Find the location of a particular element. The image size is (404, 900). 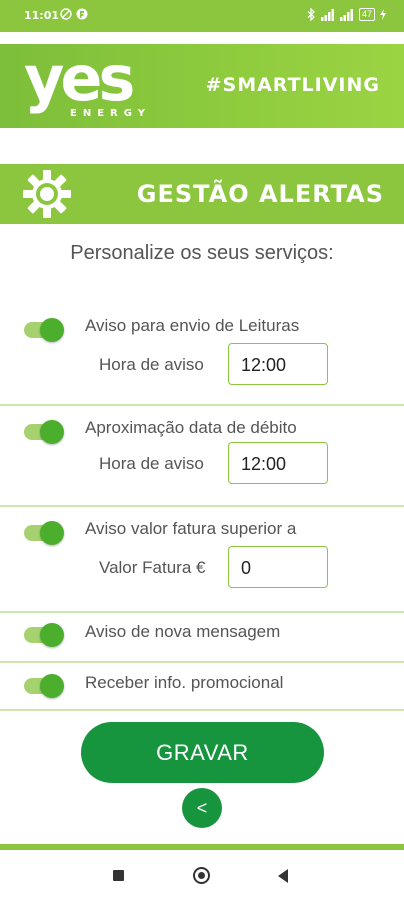

system-navbar is located at coordinates (202, 875).